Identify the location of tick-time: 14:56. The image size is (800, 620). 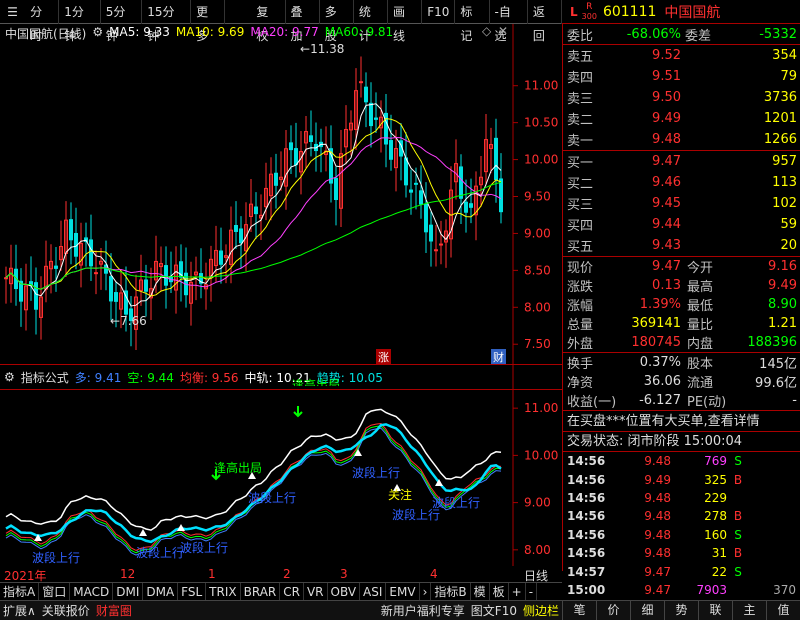
(586, 553).